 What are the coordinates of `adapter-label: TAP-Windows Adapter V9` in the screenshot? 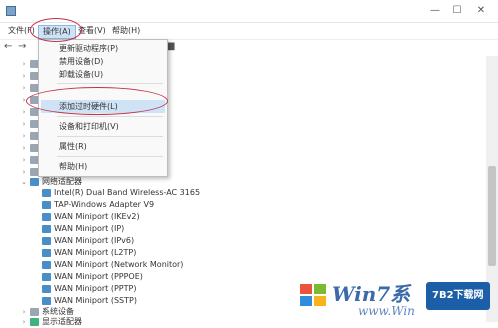 It's located at (104, 204).